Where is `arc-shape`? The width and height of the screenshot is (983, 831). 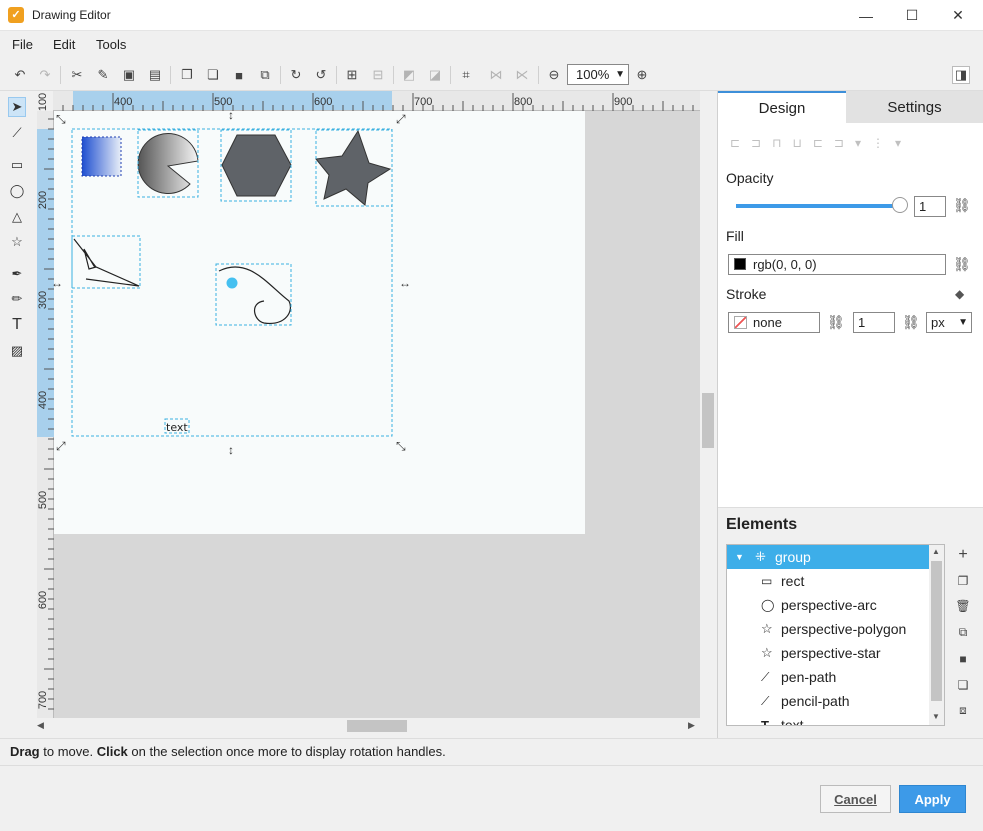
arc-shape is located at coordinates (168, 163).